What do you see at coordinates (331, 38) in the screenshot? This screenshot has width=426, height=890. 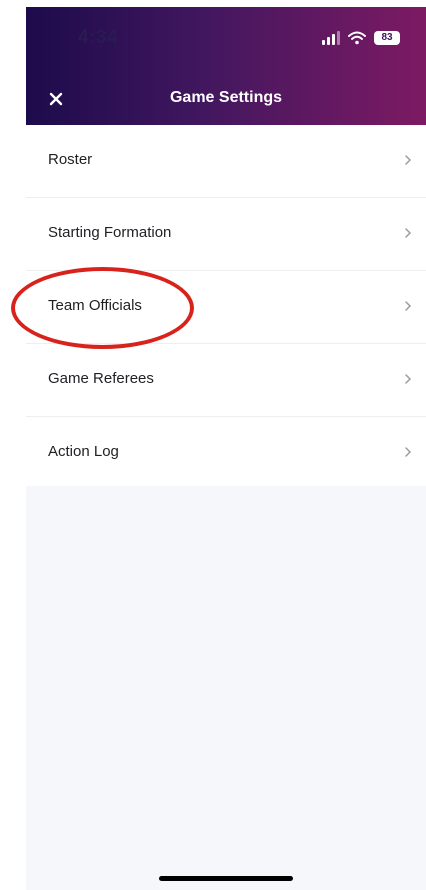 I see `signal-icon` at bounding box center [331, 38].